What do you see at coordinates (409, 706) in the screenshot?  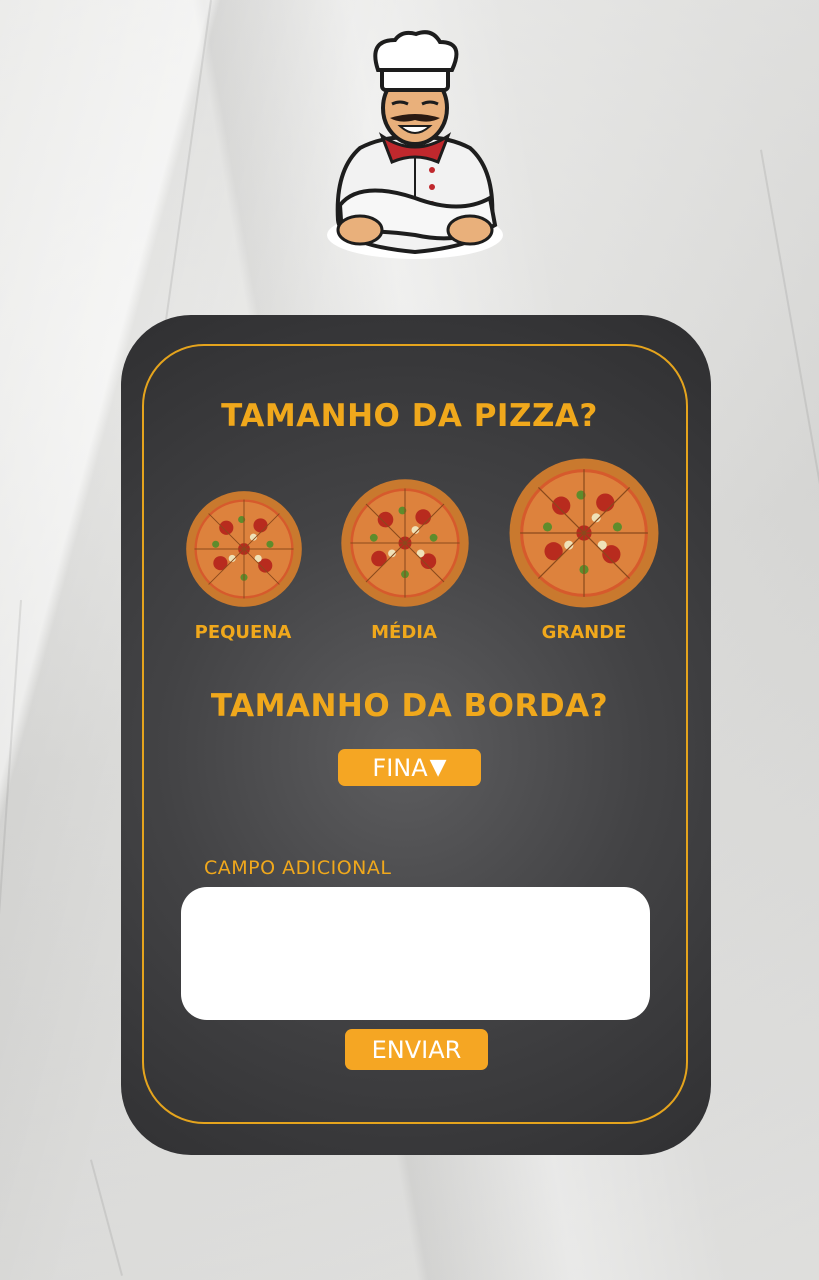 I see `crust-size-heading: TAMANHO DA BORDA?` at bounding box center [409, 706].